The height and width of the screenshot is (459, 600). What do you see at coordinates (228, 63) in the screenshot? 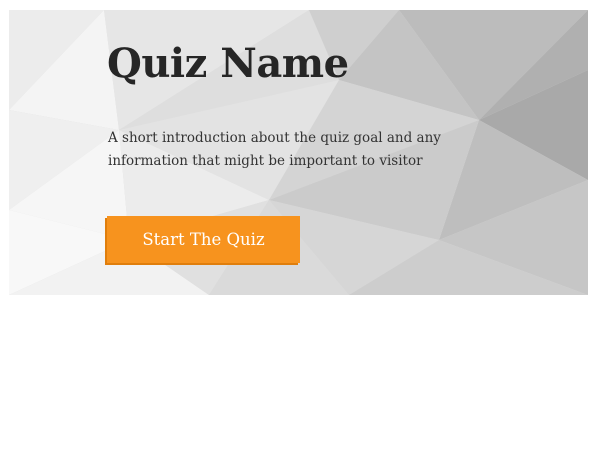
I see `quiz-title: Quiz Name` at bounding box center [228, 63].